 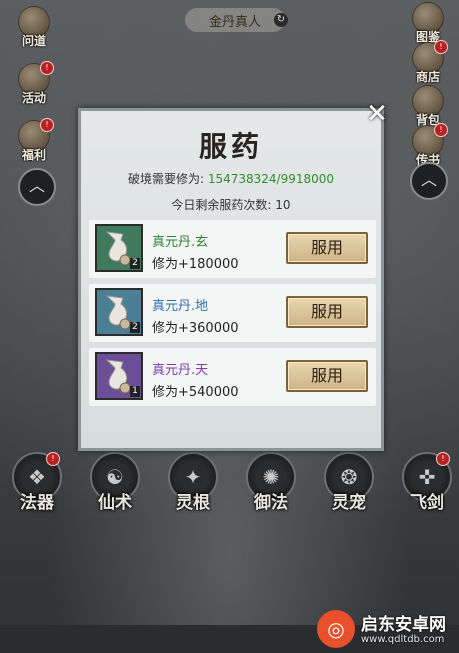 What do you see at coordinates (195, 264) in the screenshot?
I see `pill-effect: 修为+180000` at bounding box center [195, 264].